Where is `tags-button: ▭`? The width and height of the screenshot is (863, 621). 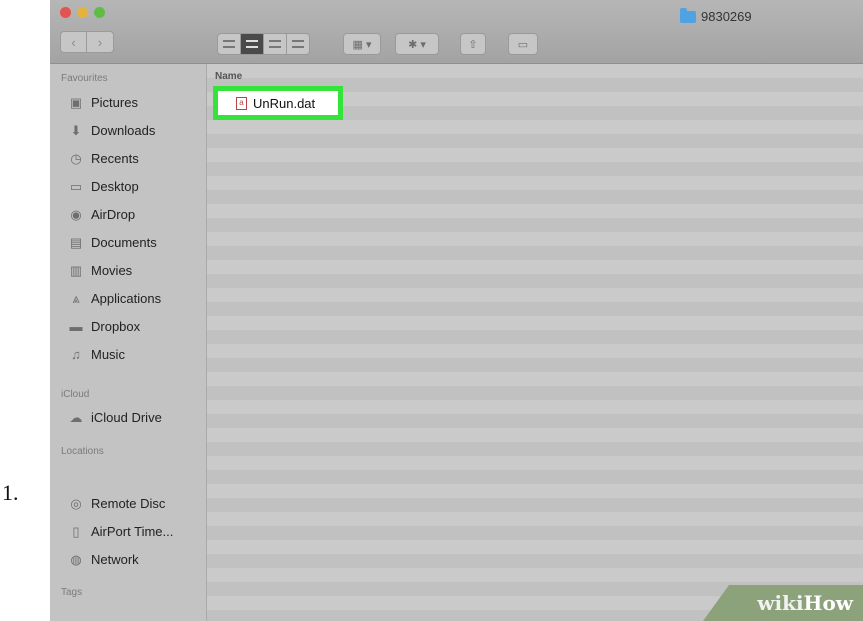
tags-button: ▭ is located at coordinates (523, 44).